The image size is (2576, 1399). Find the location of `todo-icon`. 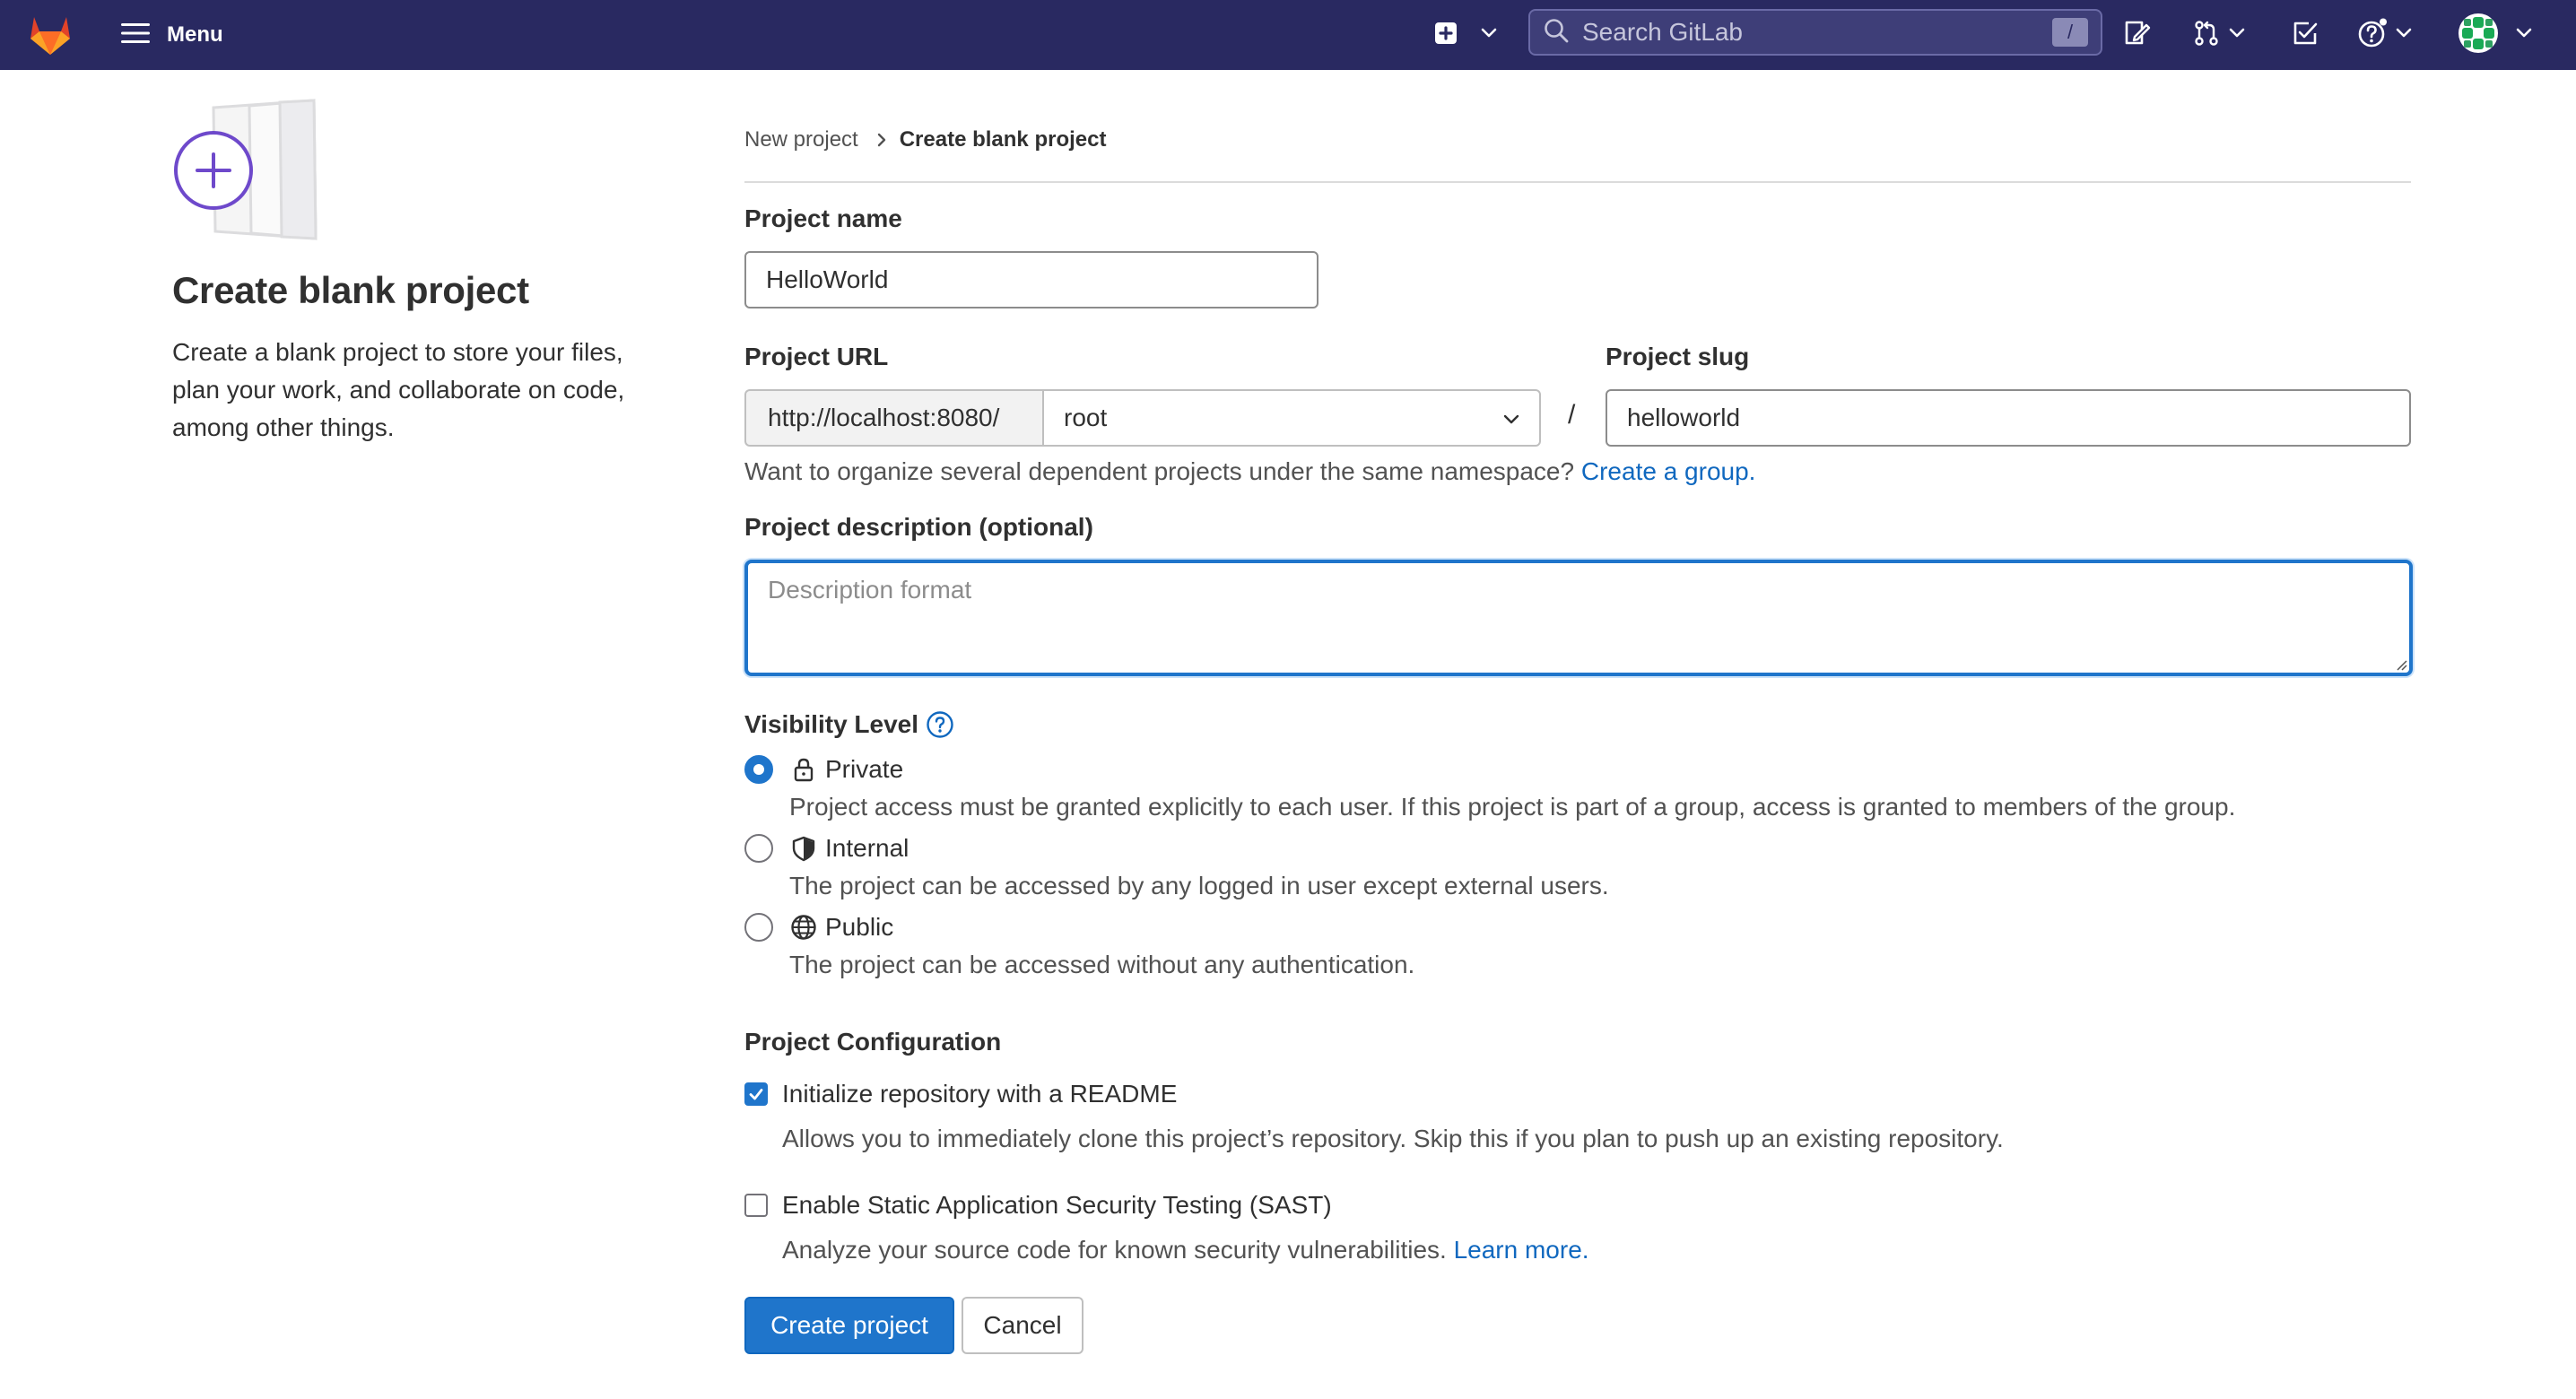

todo-icon is located at coordinates (2305, 36).